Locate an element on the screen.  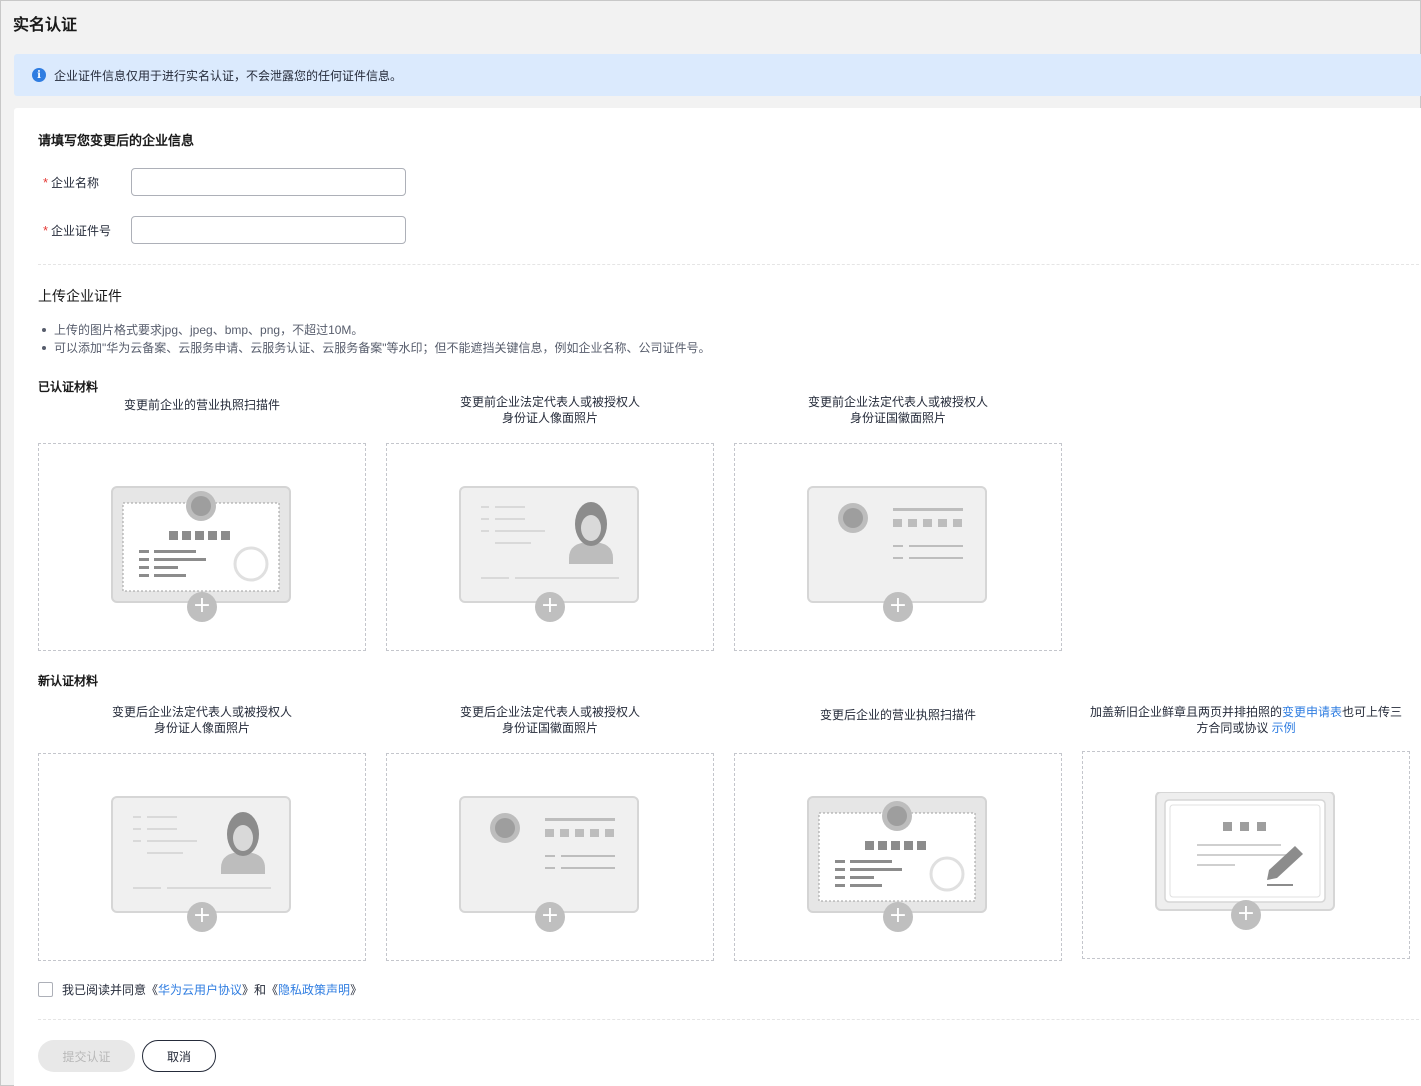
upload-caption: 变更前企业法定代表人或被授权人 身份证国徽面照片 is located at coordinates (897, 410).